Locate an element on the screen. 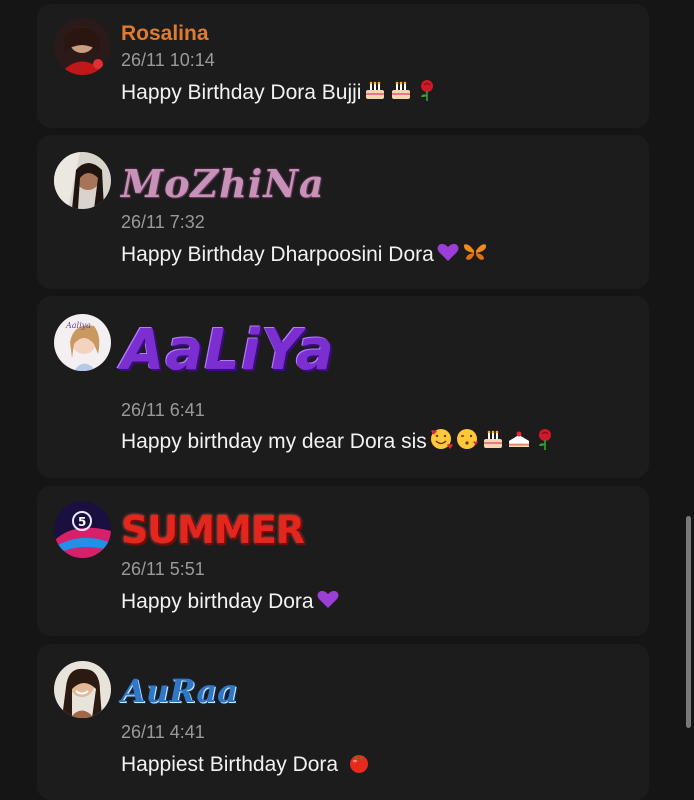 The width and height of the screenshot is (694, 800). comment-text: Happy Birthday Dora Bujji is located at coordinates (280, 93).